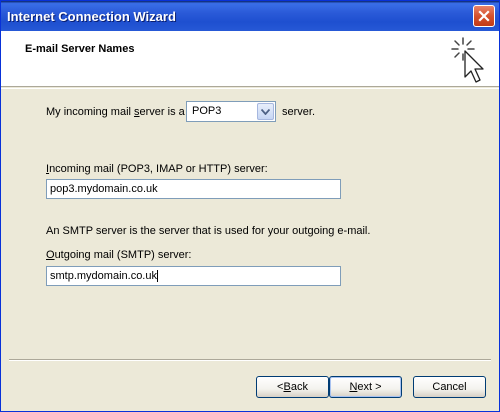 This screenshot has height=412, width=500. Describe the element at coordinates (365, 387) in the screenshot. I see `next-button: Next >` at that location.